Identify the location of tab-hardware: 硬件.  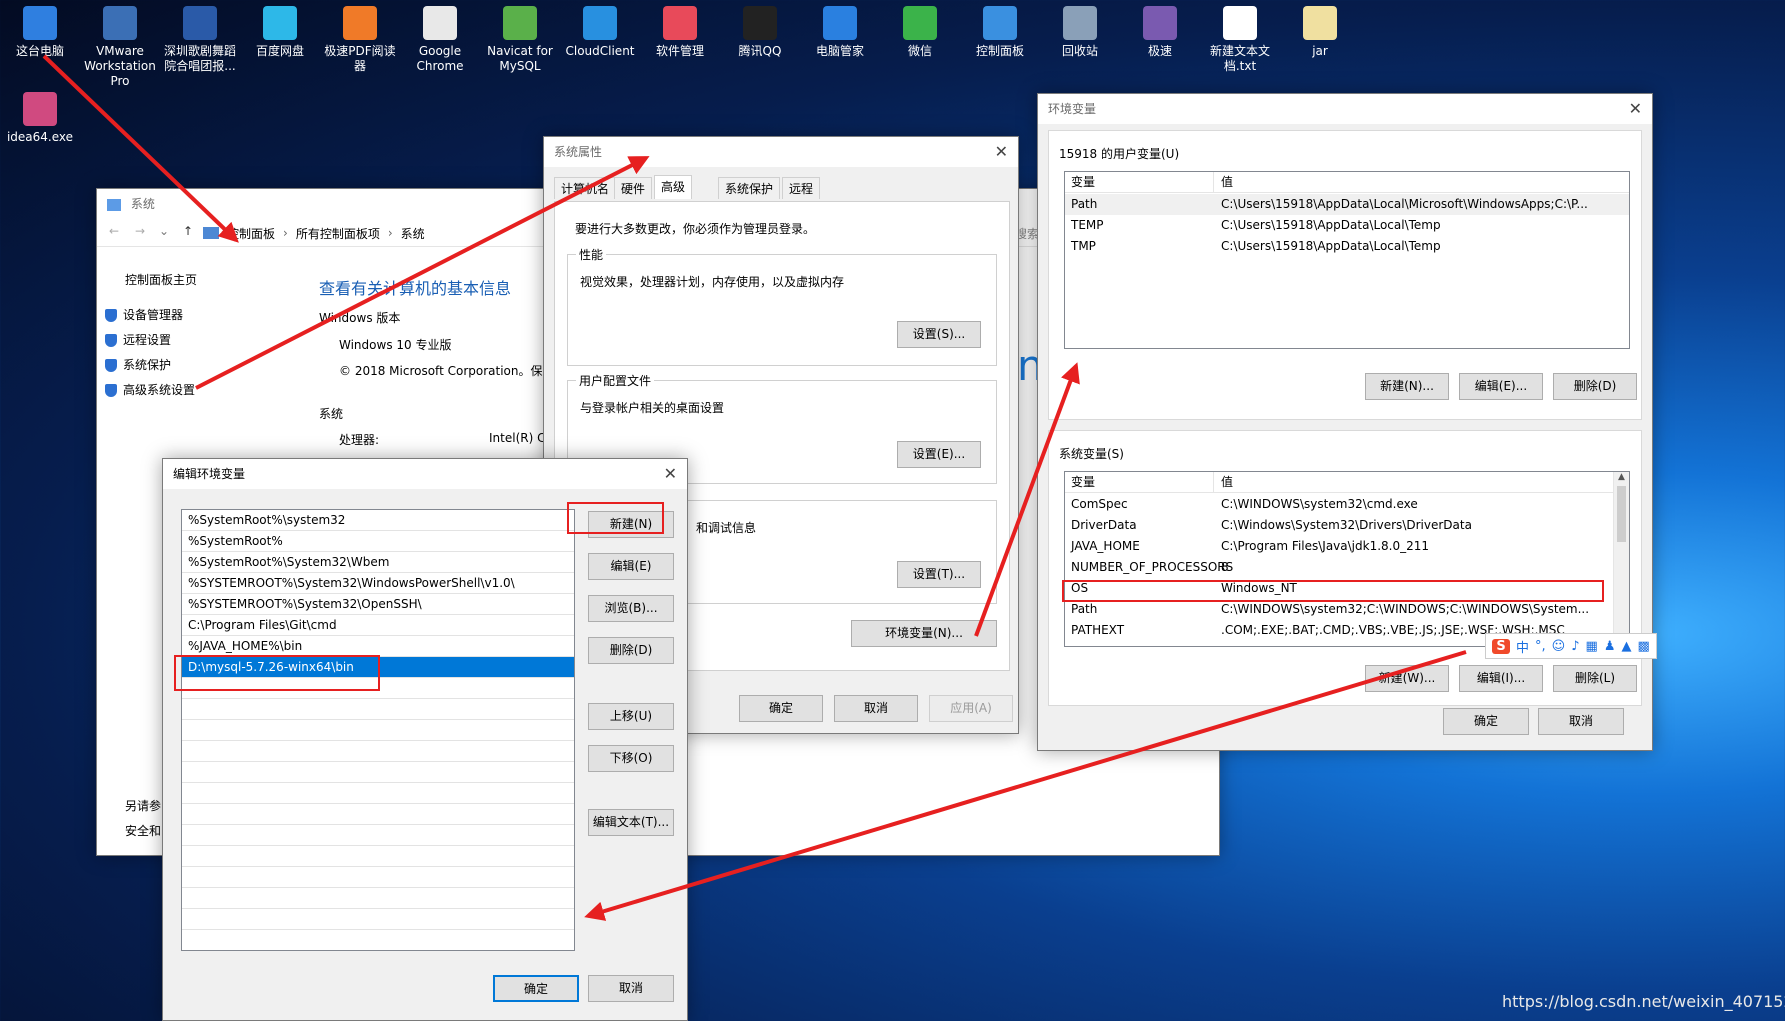
(633, 188).